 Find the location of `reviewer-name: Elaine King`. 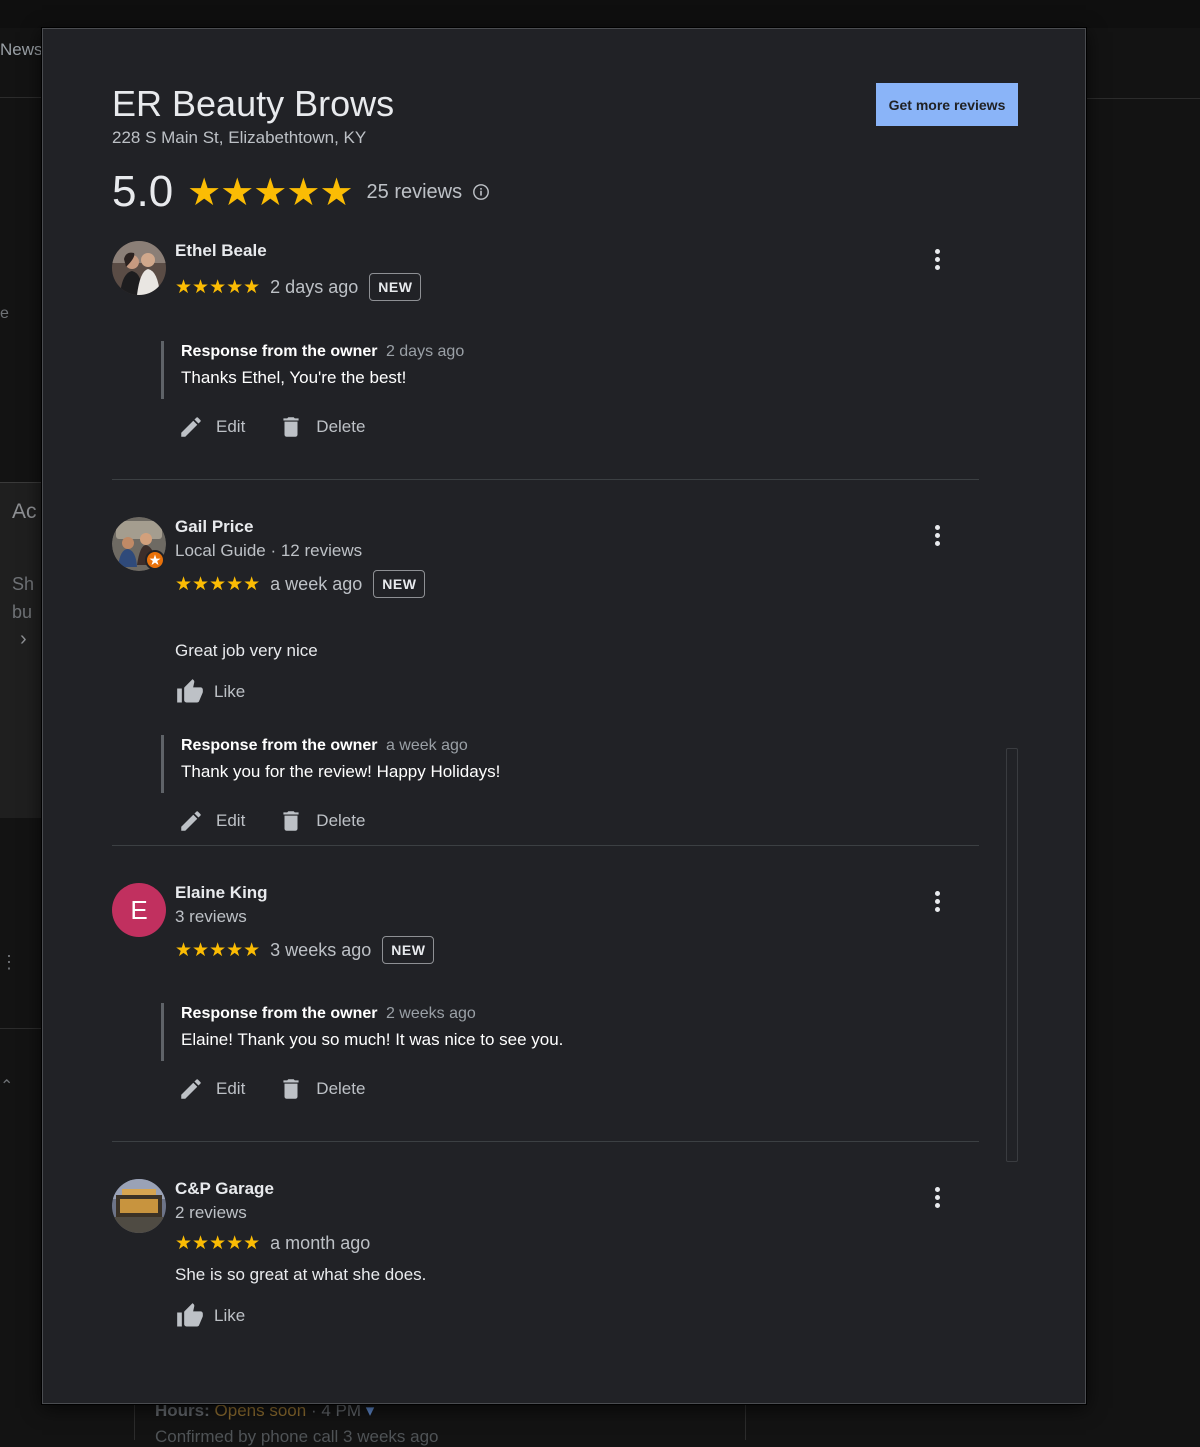

reviewer-name: Elaine King is located at coordinates (221, 893).